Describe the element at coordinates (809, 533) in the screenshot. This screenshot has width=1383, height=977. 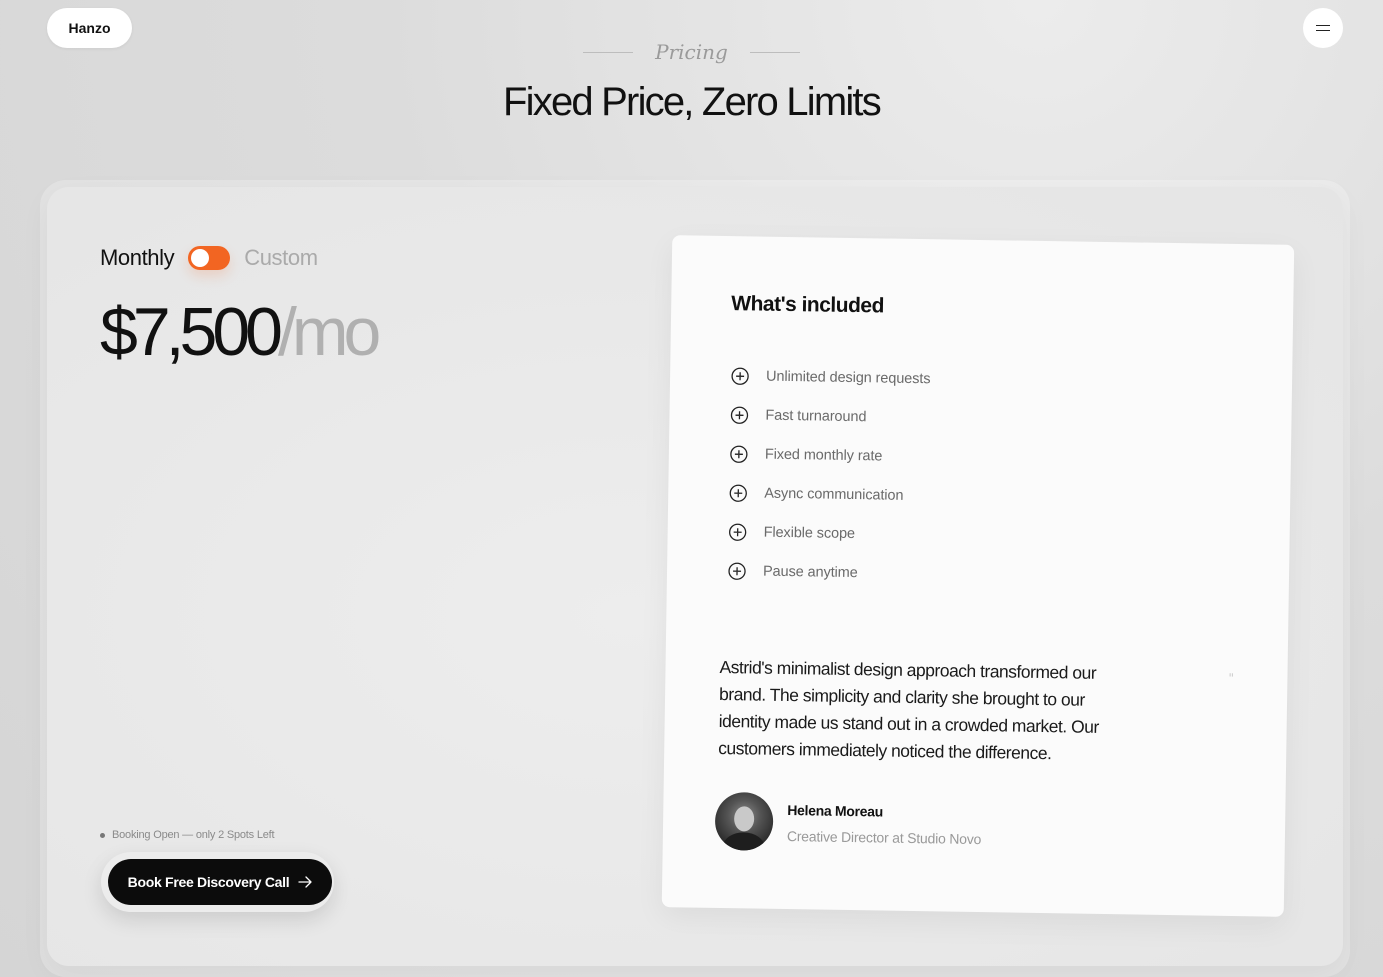
I see `feature-label: Flexible scope` at that location.